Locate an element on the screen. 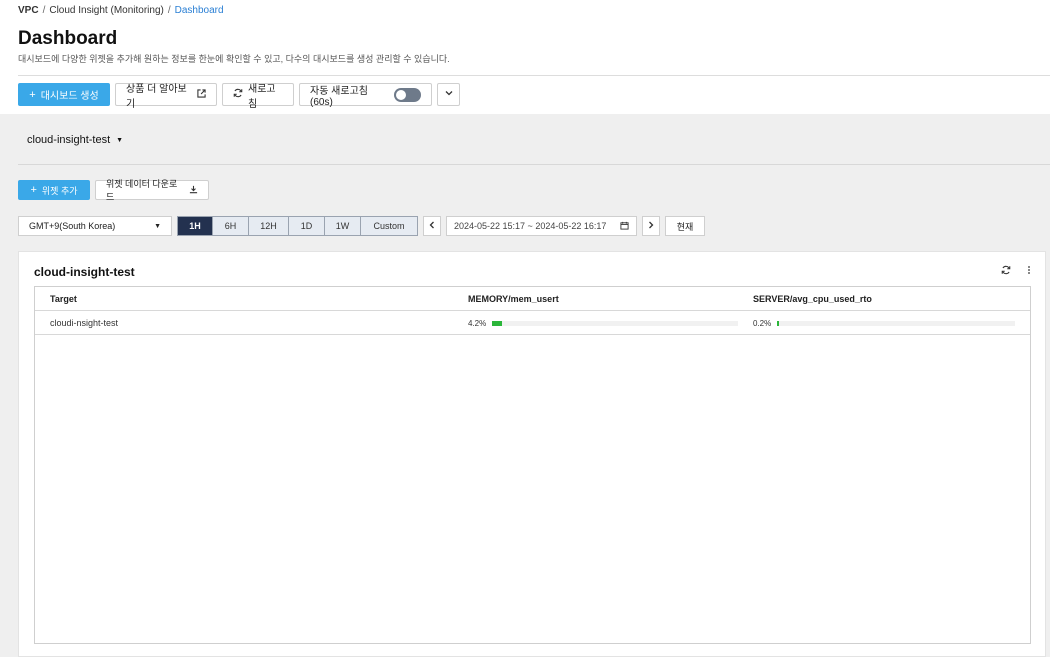 The width and height of the screenshot is (1050, 657). column-header-target: Target is located at coordinates (63, 299).